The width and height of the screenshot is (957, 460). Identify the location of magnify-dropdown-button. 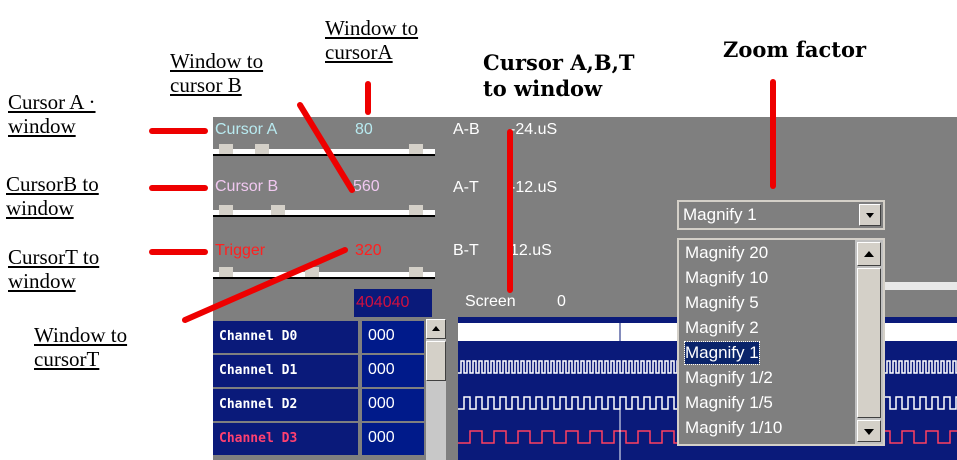
(870, 215).